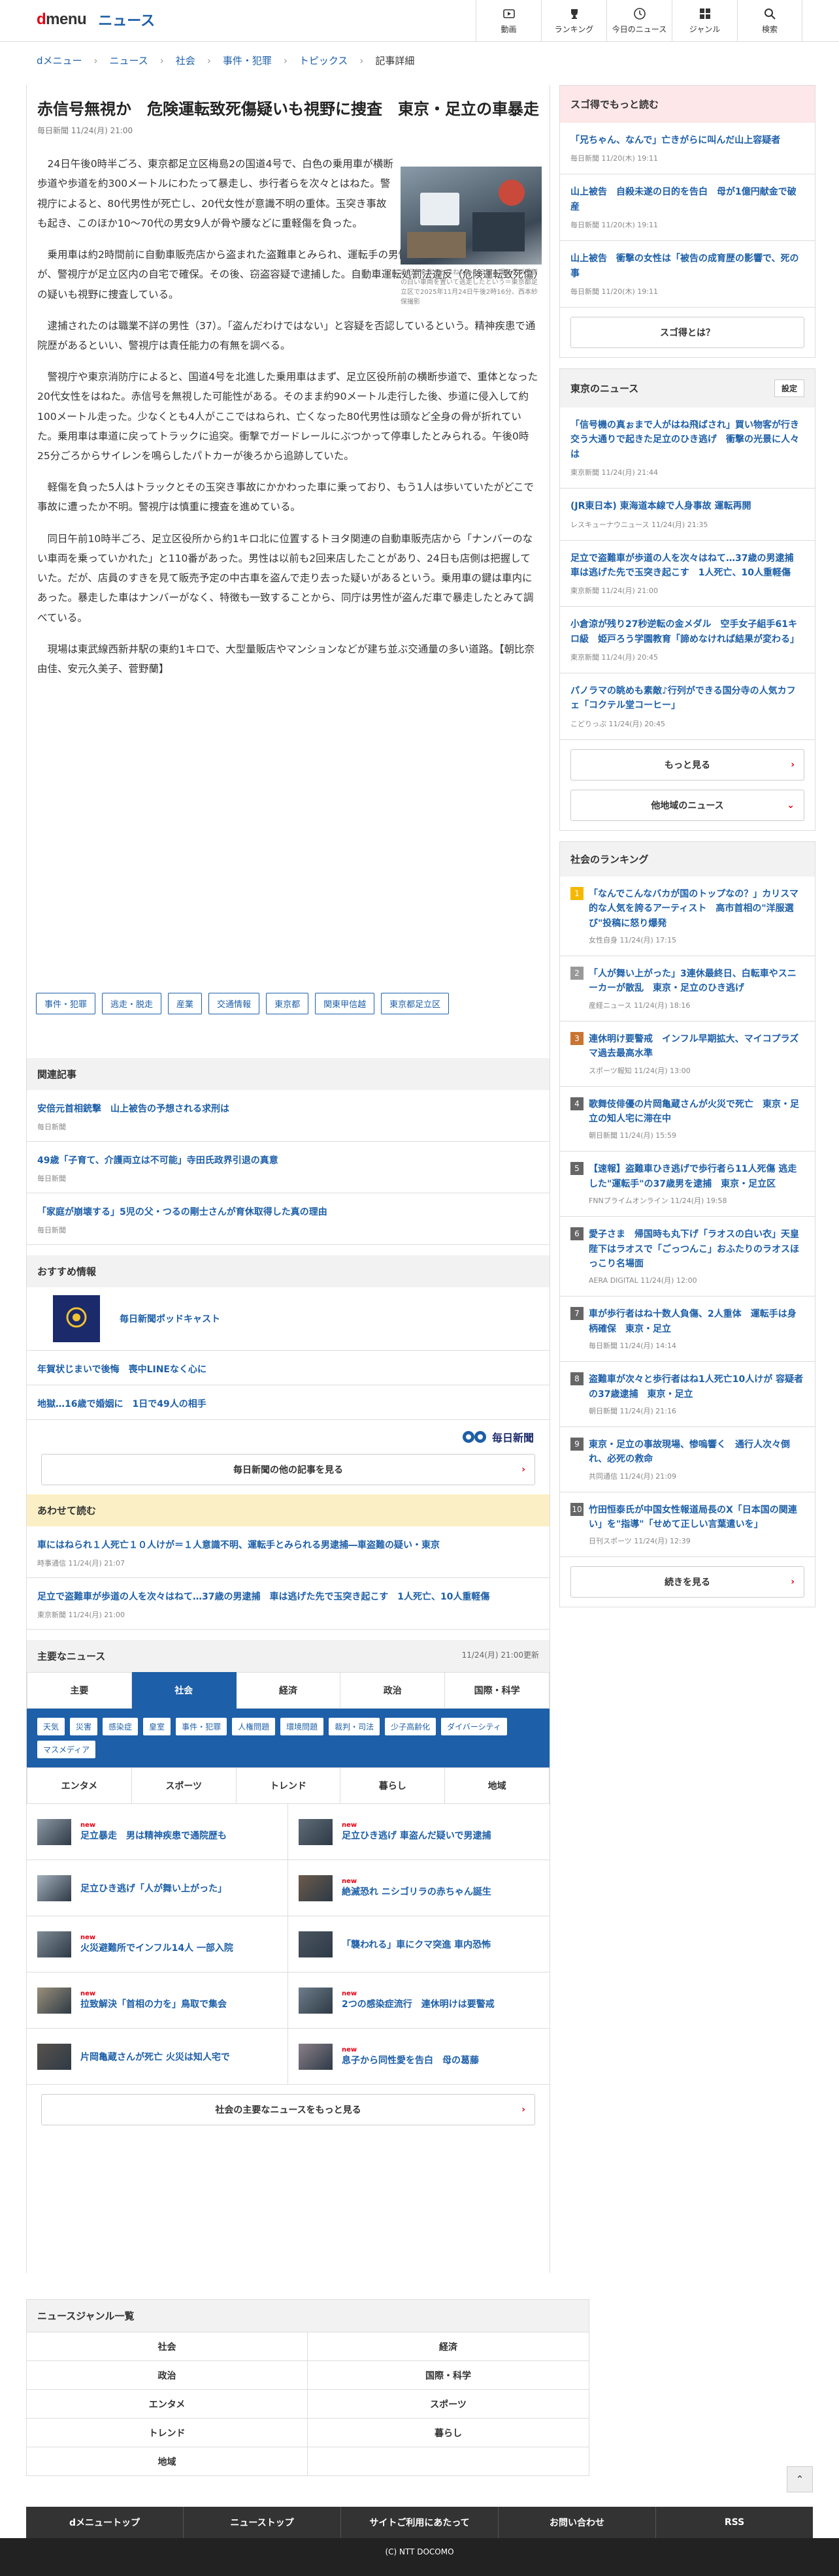 This screenshot has height=2576, width=839. What do you see at coordinates (345, 1003) in the screenshot?
I see `tag: 関東甲信越` at bounding box center [345, 1003].